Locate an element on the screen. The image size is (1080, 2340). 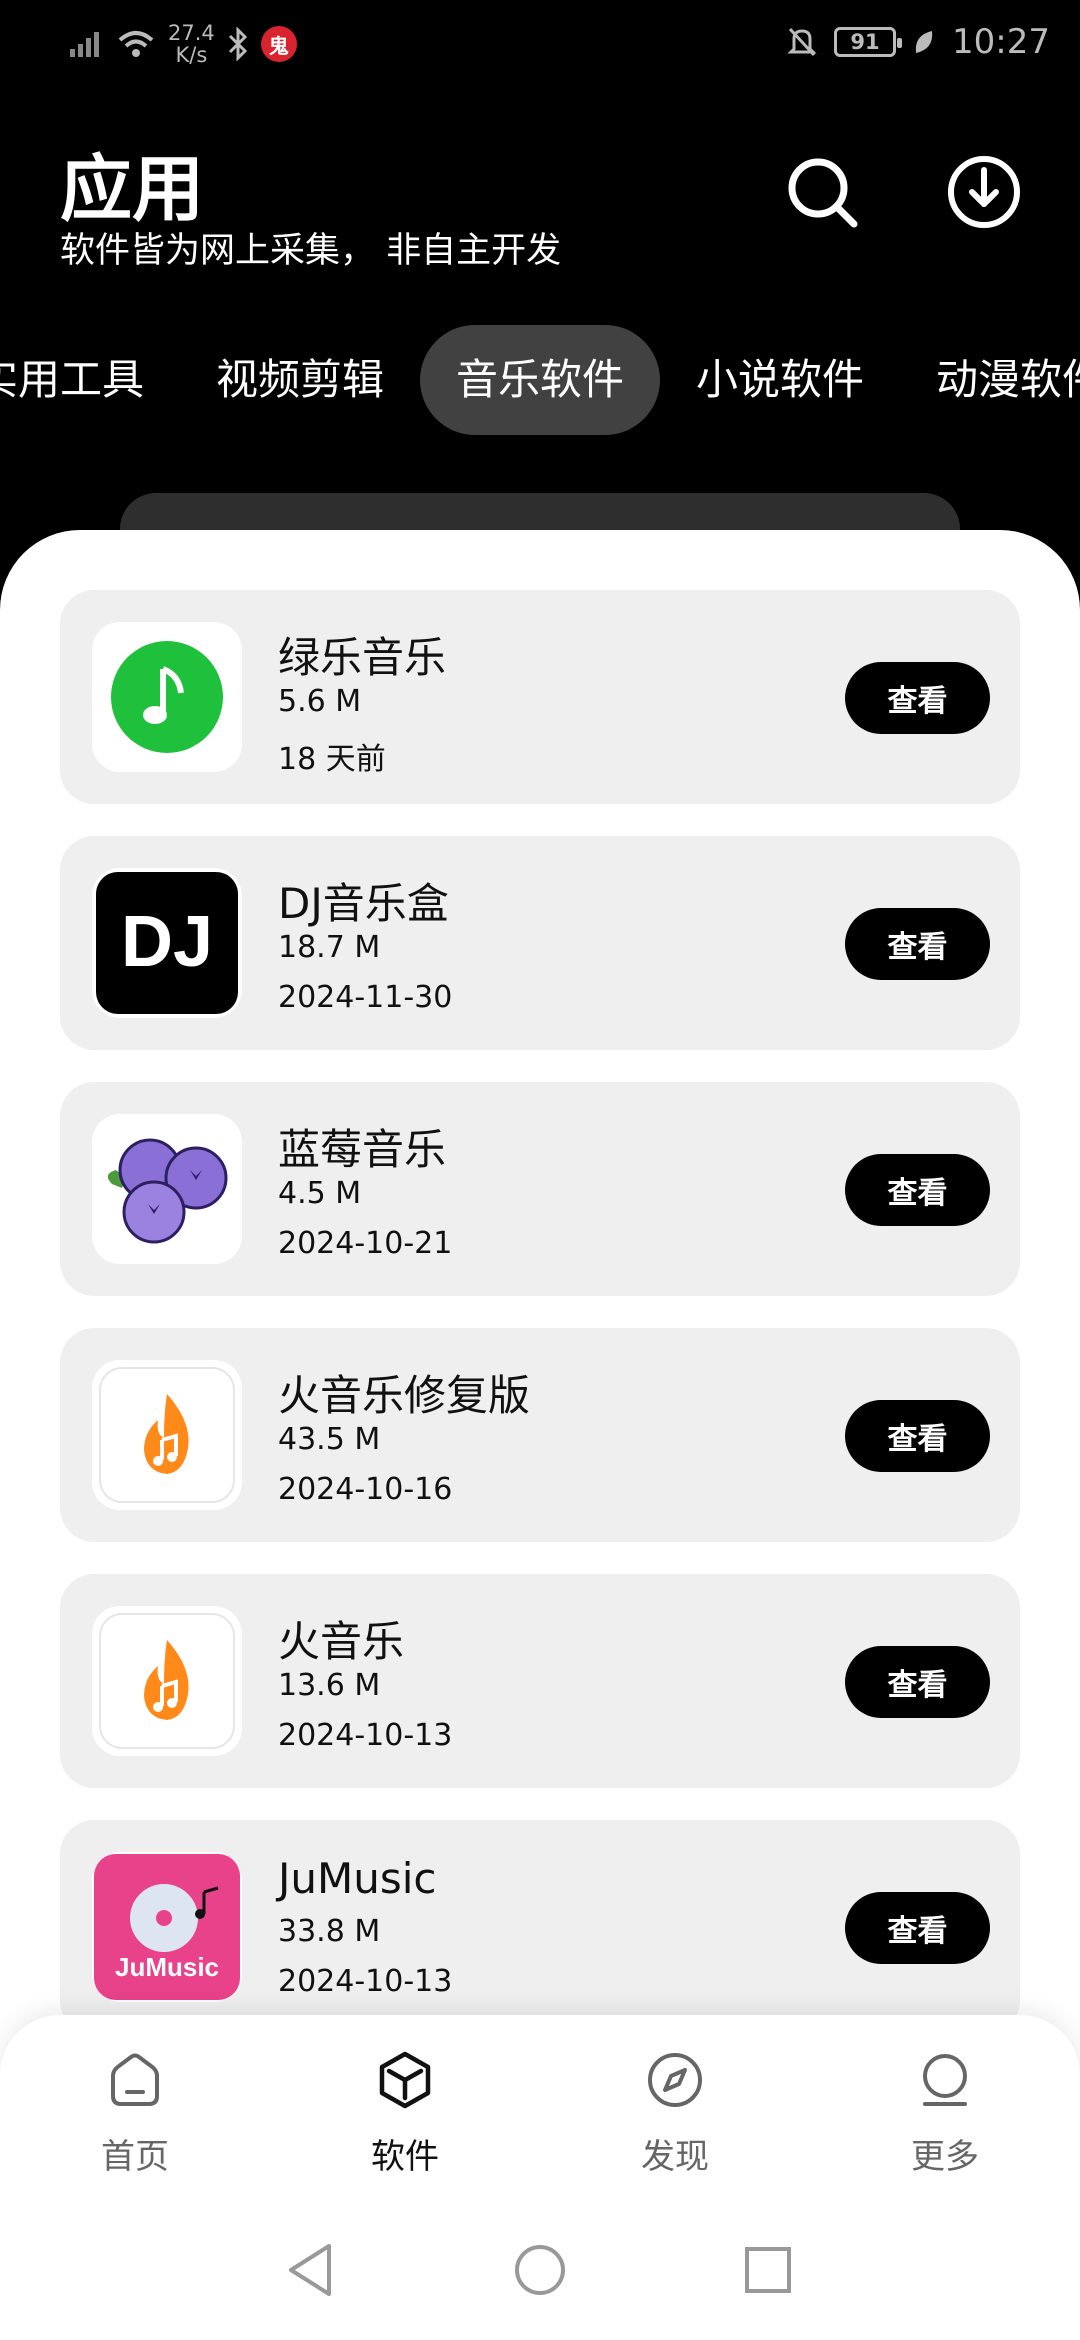
category-tabs: 实用工具 视频剪辑 音乐软件 小说软件 动漫软件 is located at coordinates (540, 380).